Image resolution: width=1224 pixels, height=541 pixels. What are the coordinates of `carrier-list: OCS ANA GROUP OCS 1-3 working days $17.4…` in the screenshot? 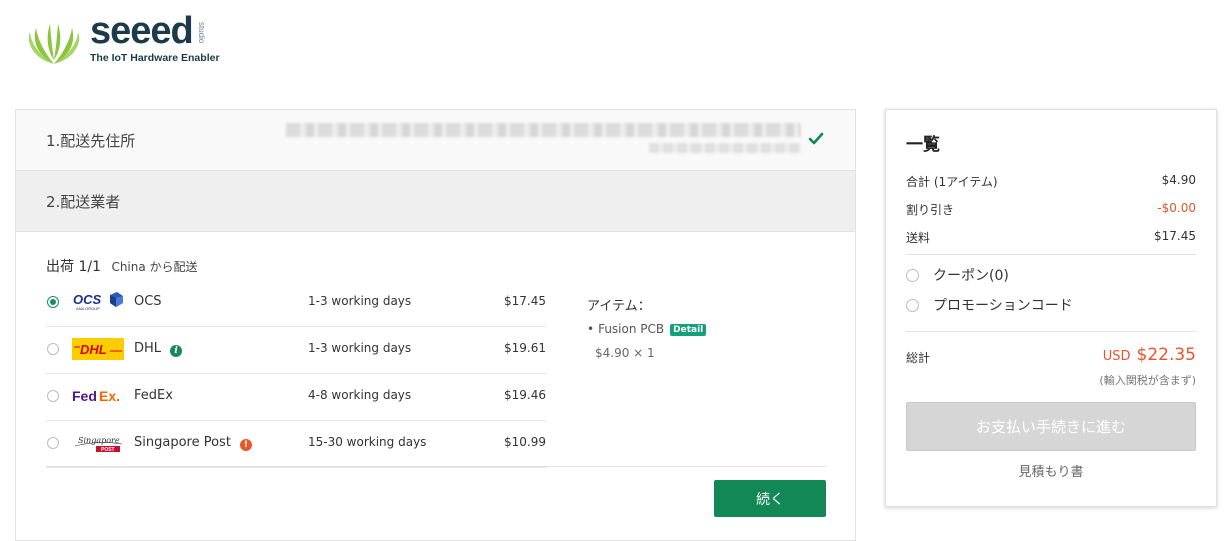 It's located at (296, 374).